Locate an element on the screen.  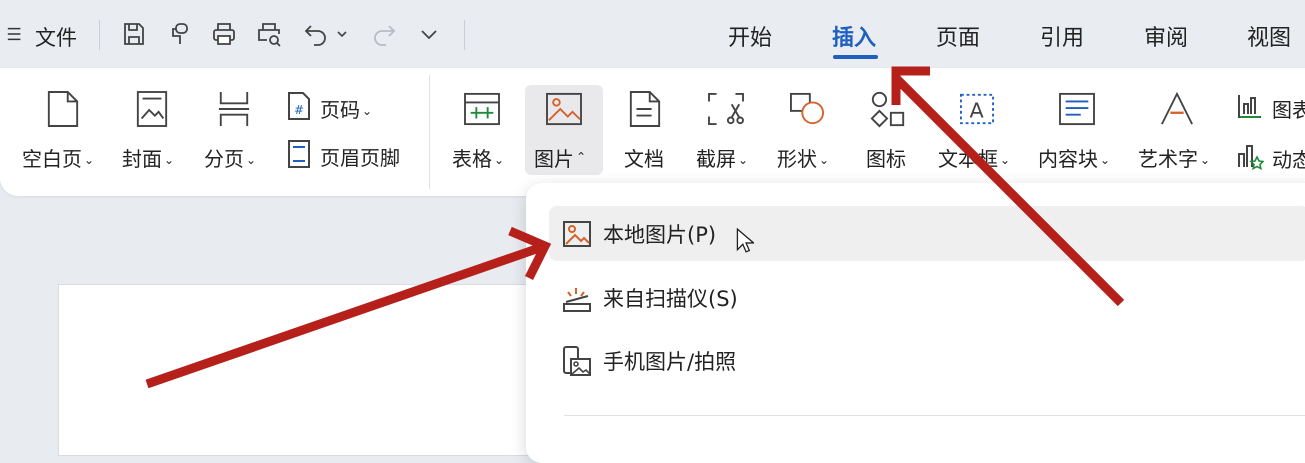
document-label: 文档 is located at coordinates (644, 159).